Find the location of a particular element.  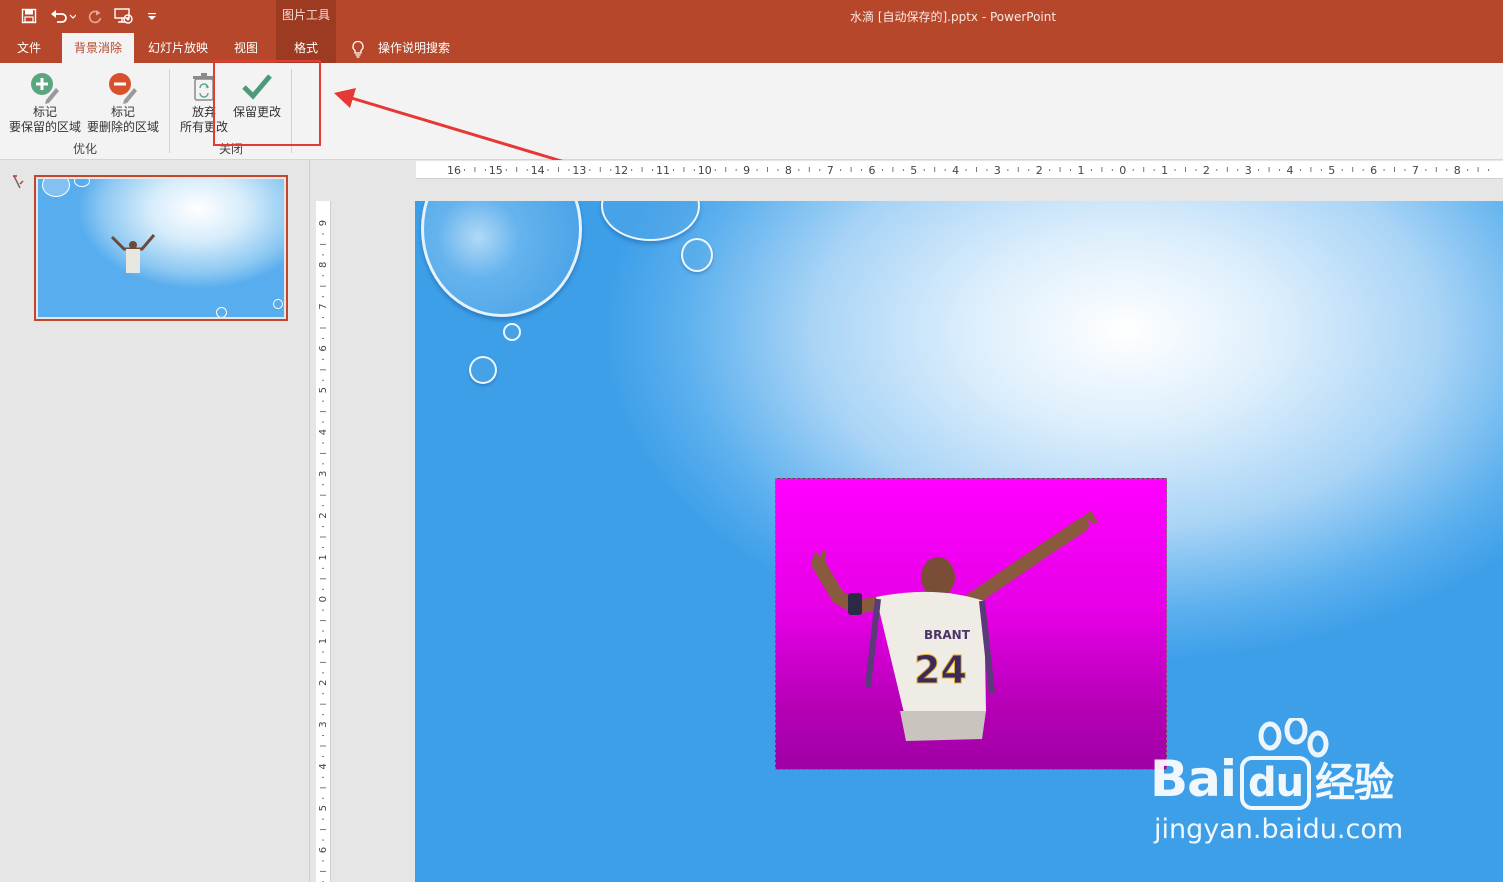

ruler-tick-label: 11 is located at coordinates (663, 170).